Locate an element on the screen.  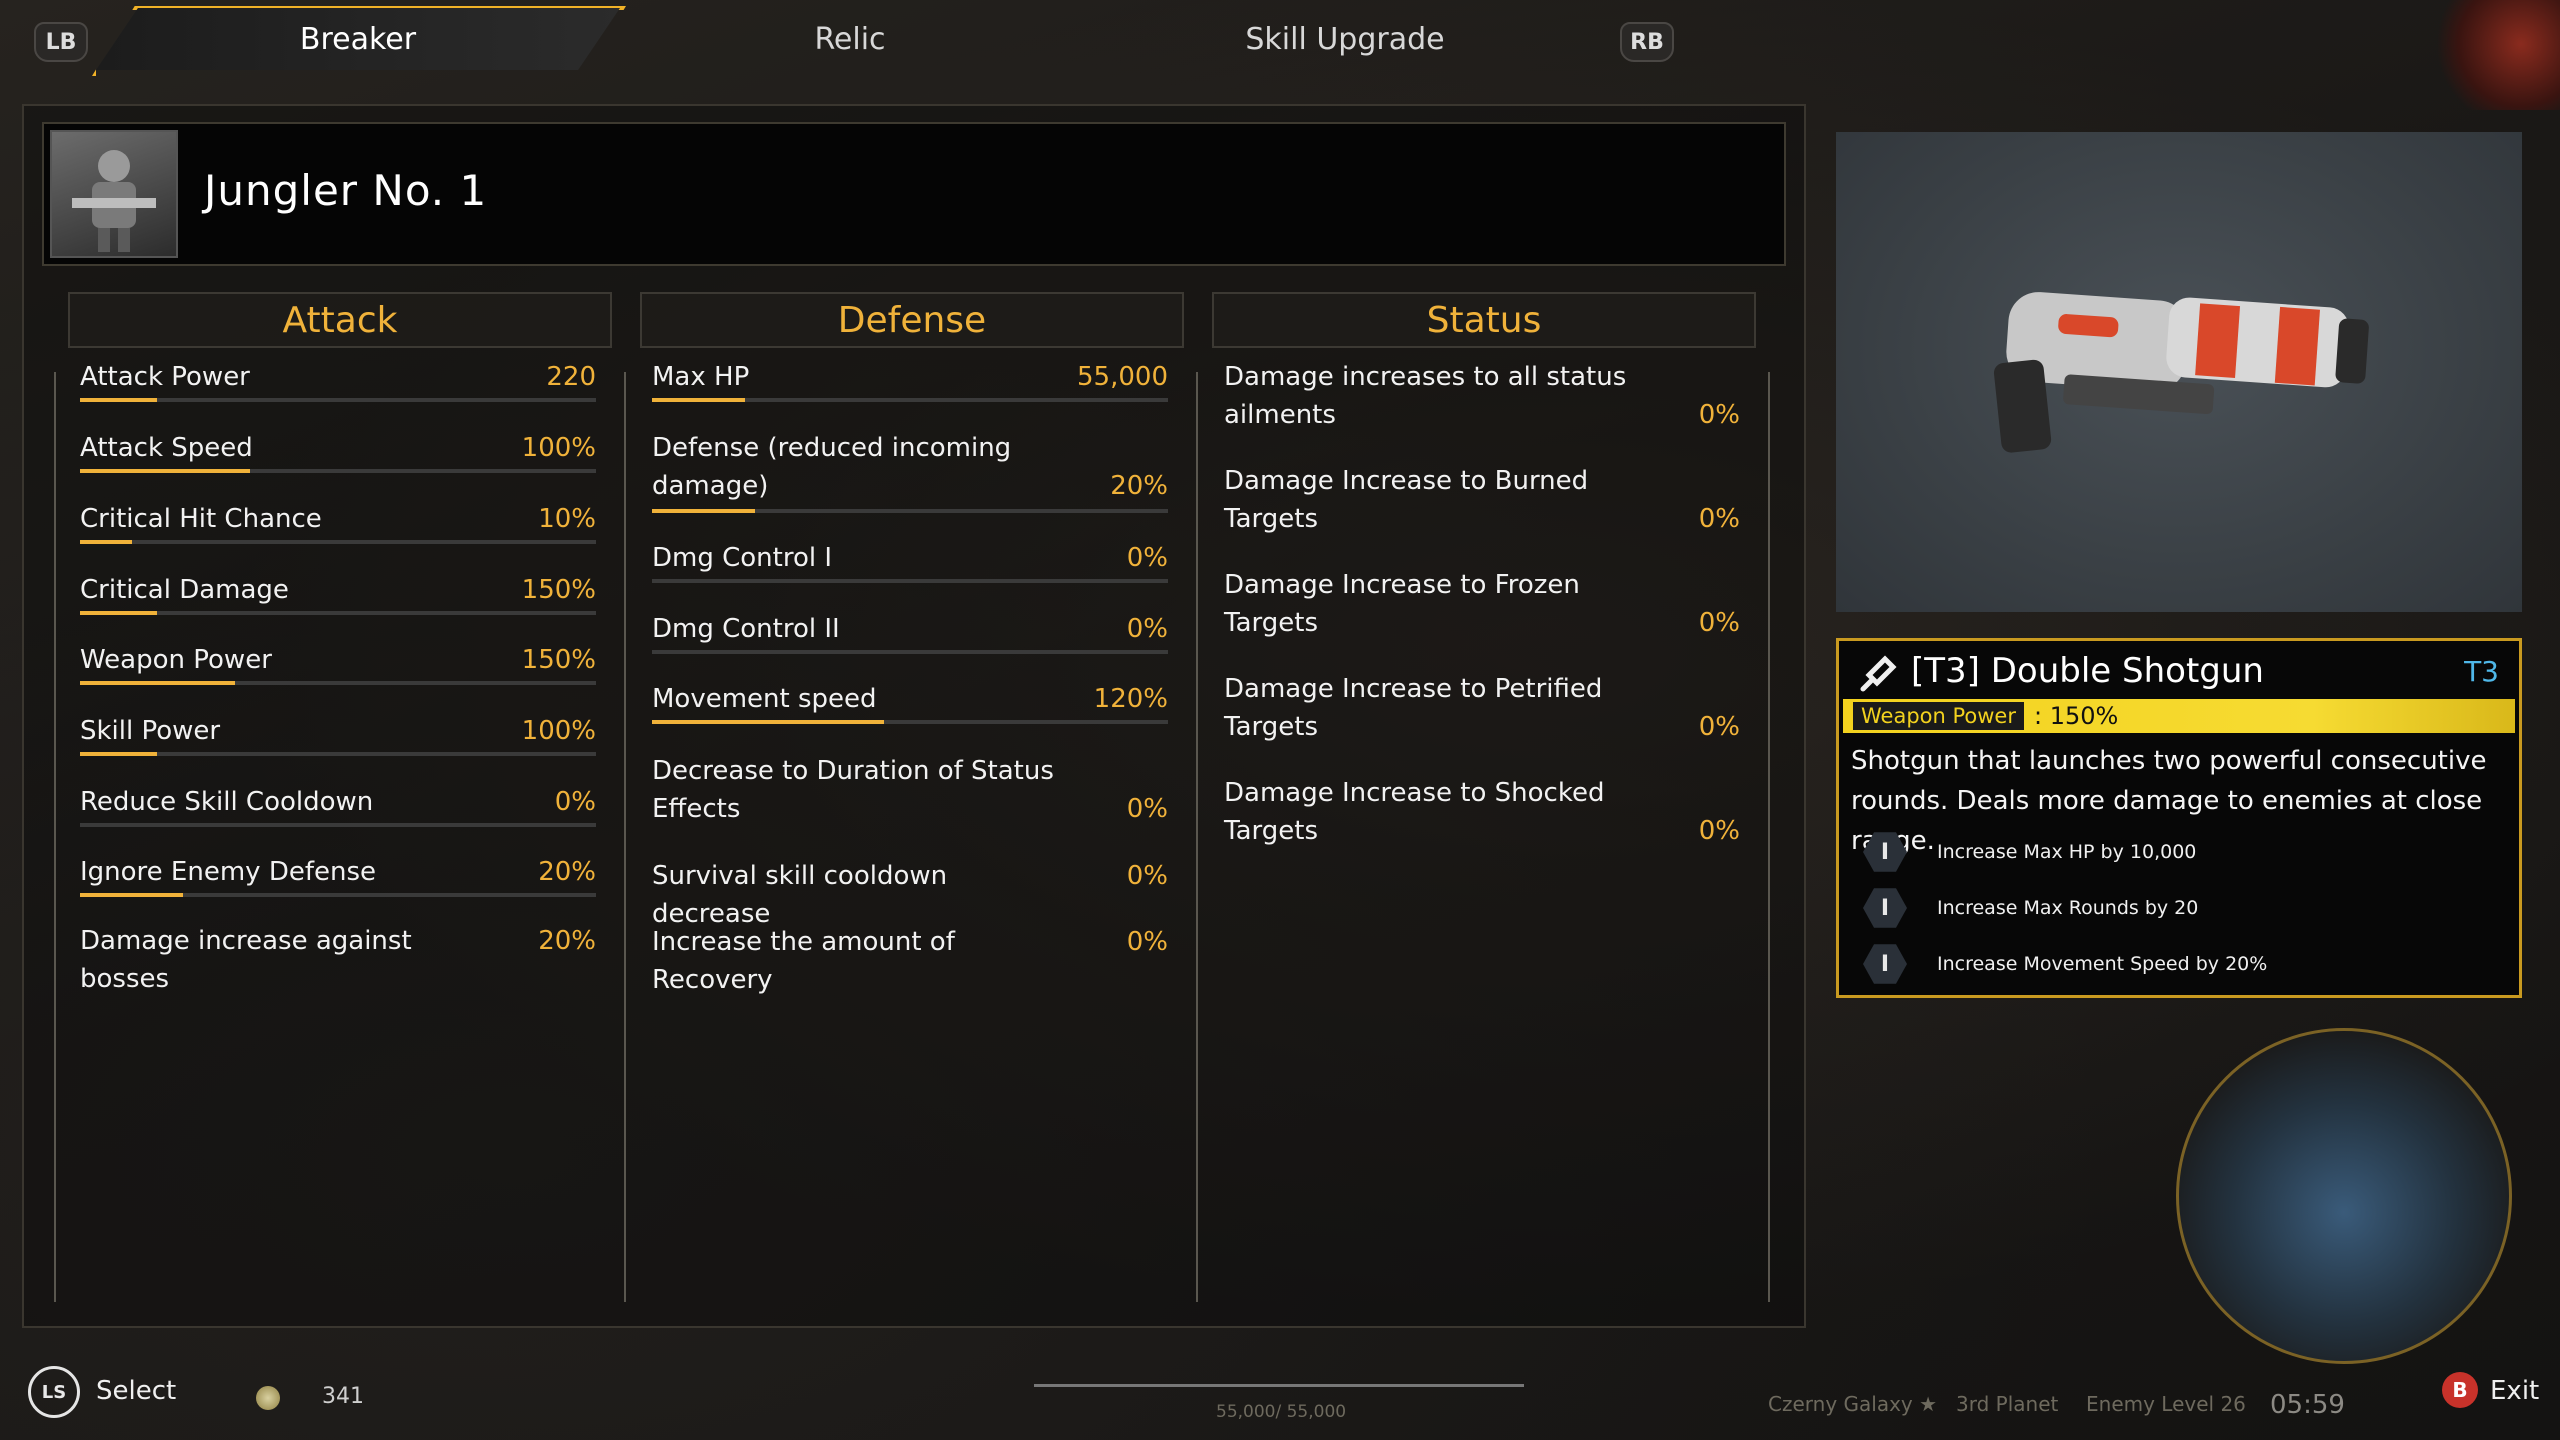
stat-row: Dmg Control II 0% is located at coordinates (910, 632).